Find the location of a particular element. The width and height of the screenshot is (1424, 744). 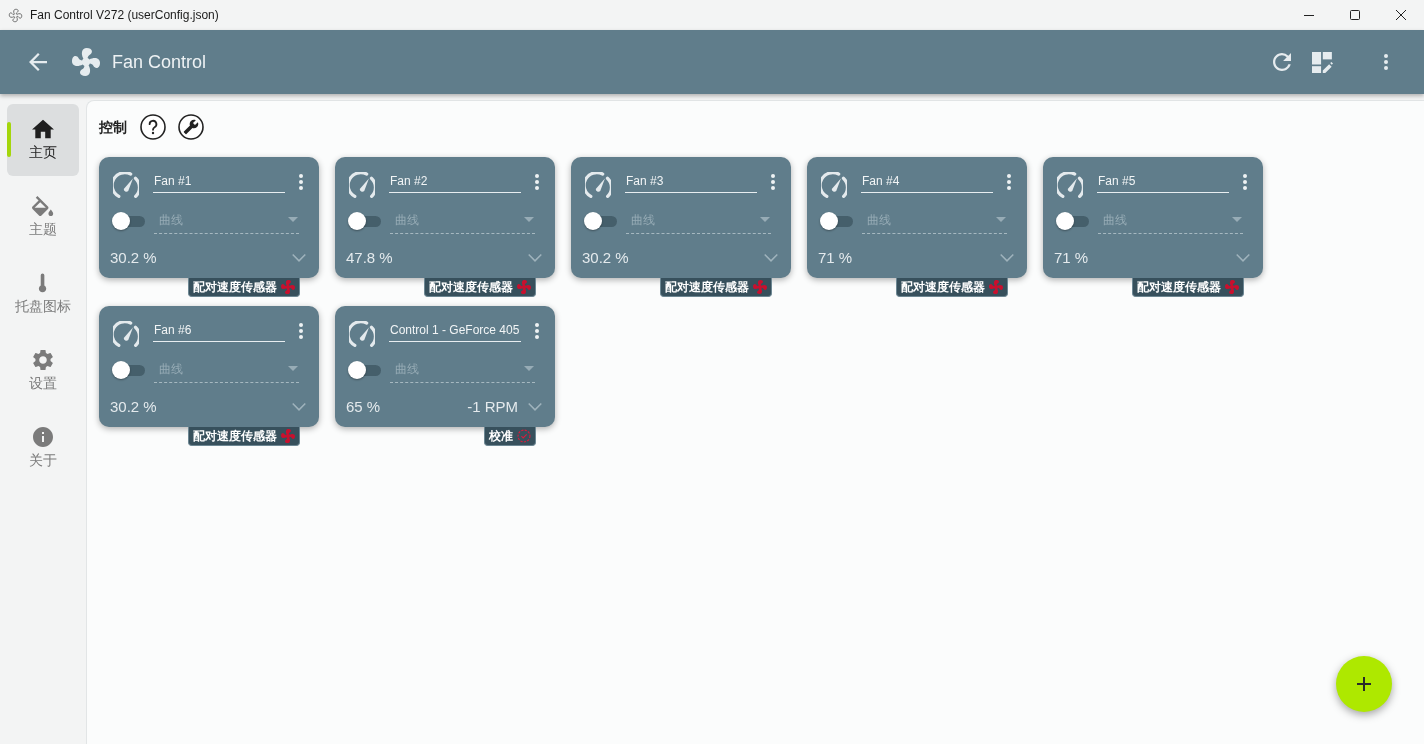

nav-item: 主题 is located at coordinates (43, 217).